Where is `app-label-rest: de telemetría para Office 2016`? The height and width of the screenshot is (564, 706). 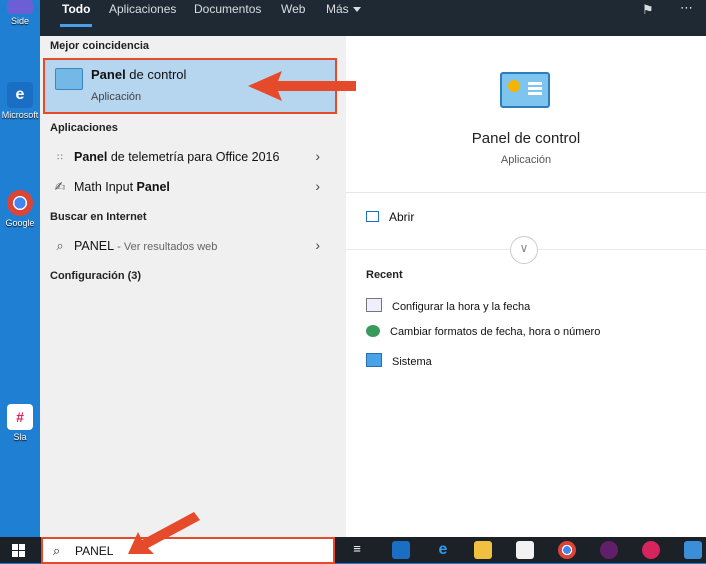 app-label-rest: de telemetría para Office 2016 is located at coordinates (193, 157).